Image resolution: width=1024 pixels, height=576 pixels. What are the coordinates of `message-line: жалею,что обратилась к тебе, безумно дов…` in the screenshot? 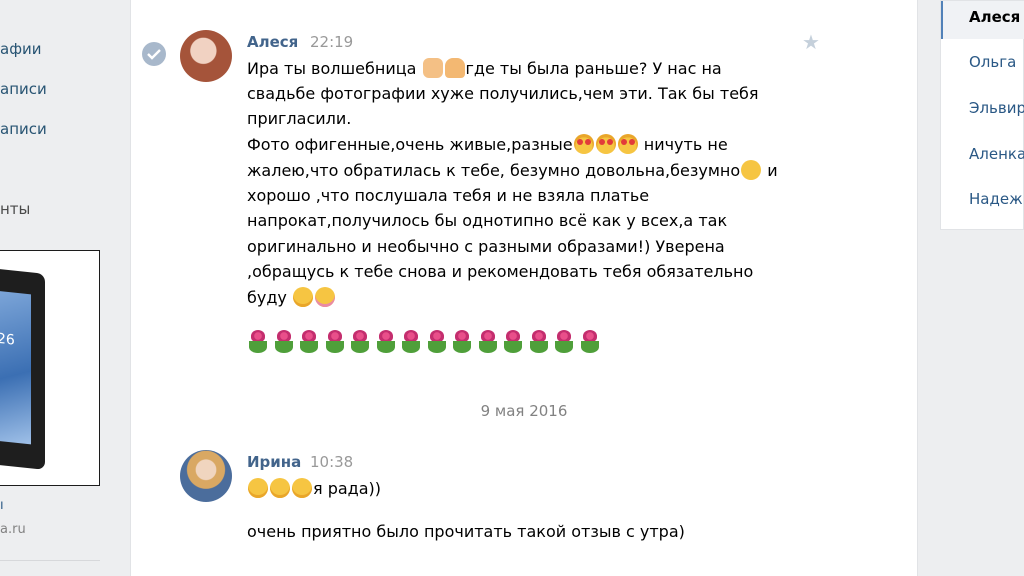 It's located at (512, 170).